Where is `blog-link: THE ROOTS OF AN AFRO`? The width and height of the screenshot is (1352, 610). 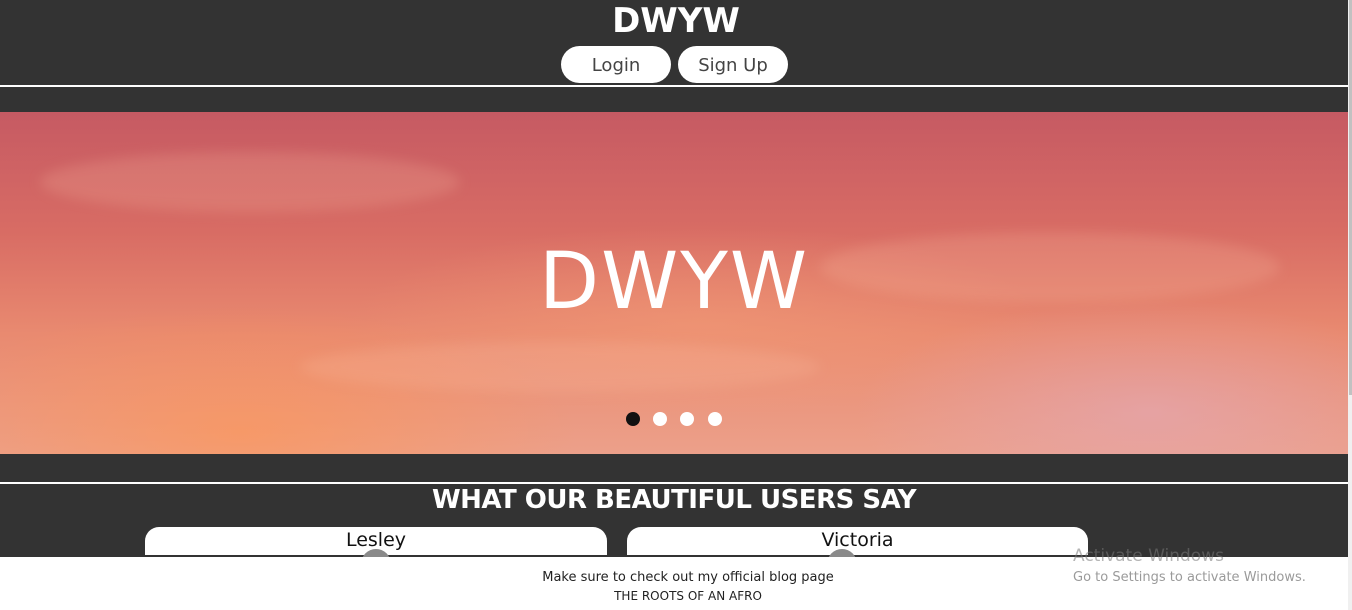
blog-link: THE ROOTS OF AN AFRO is located at coordinates (676, 596).